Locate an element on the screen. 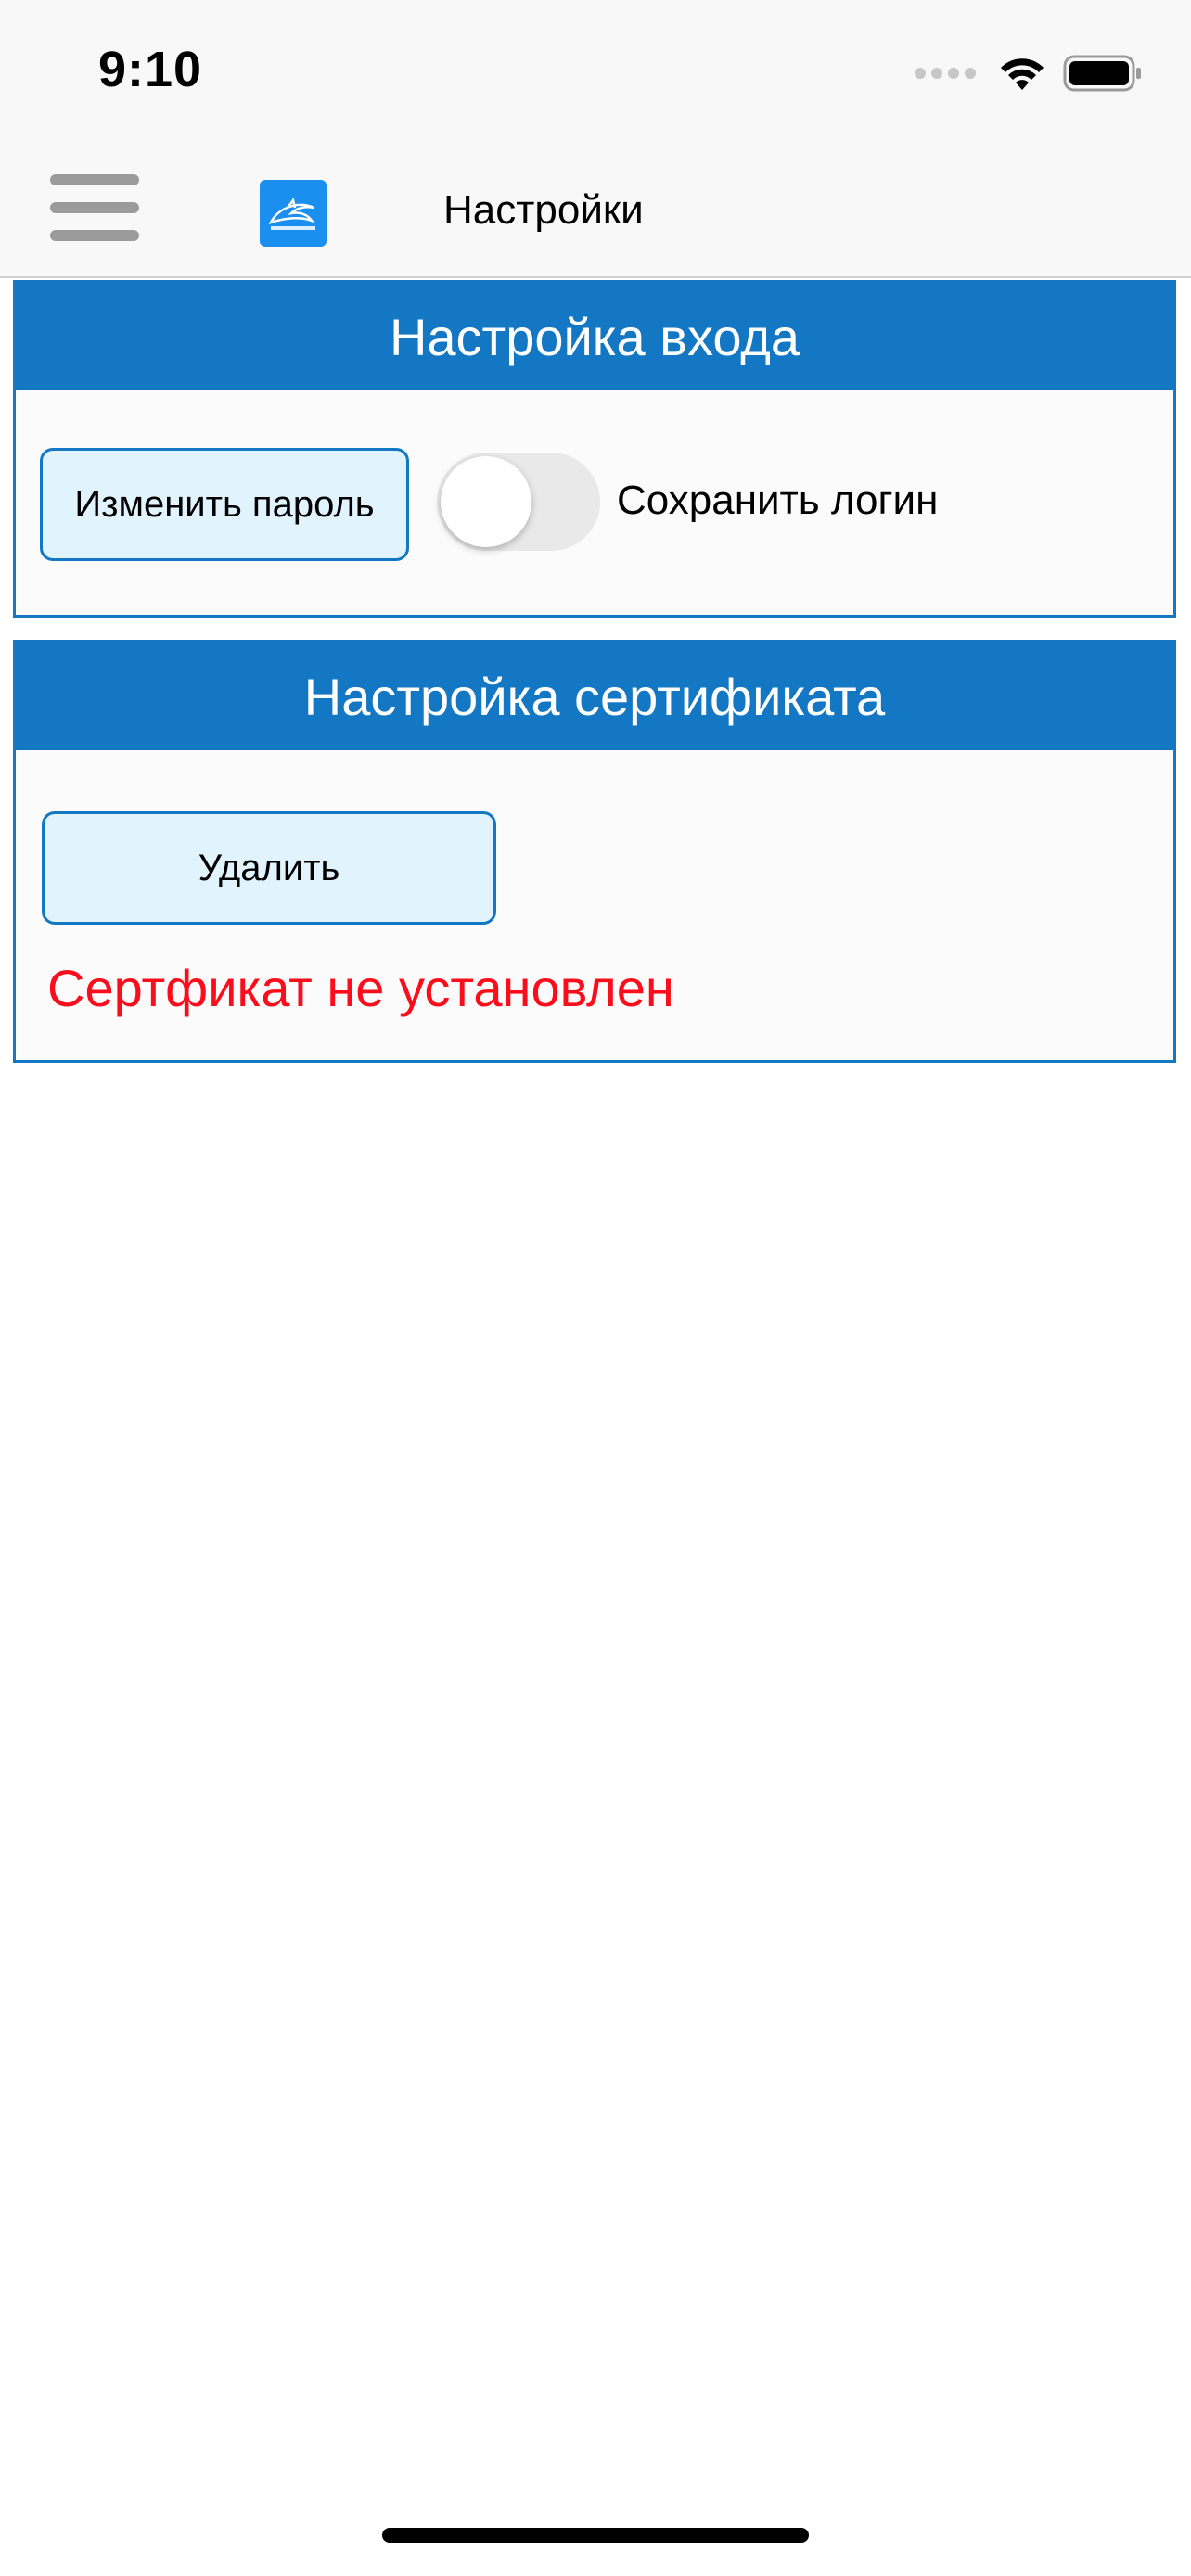  navigation-bar: Настройки is located at coordinates (595, 208).